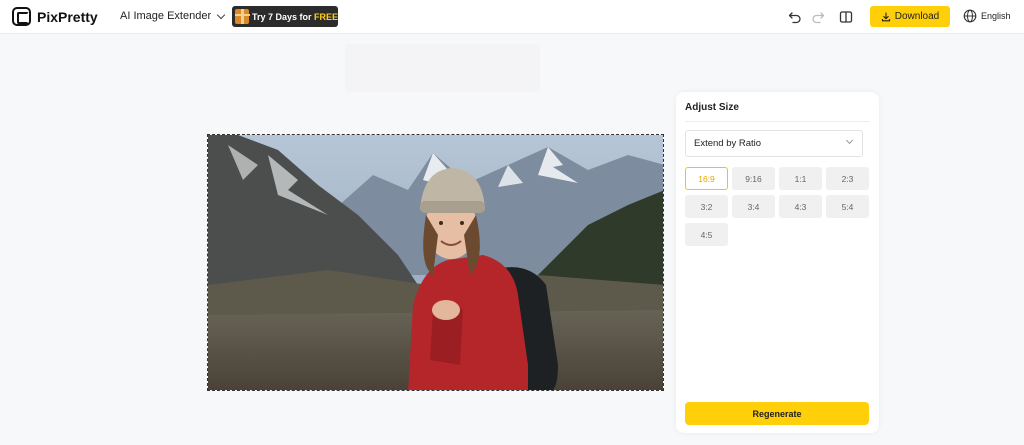 This screenshot has width=1024, height=445. I want to click on promo-highlight: FREE, so click(325, 16).